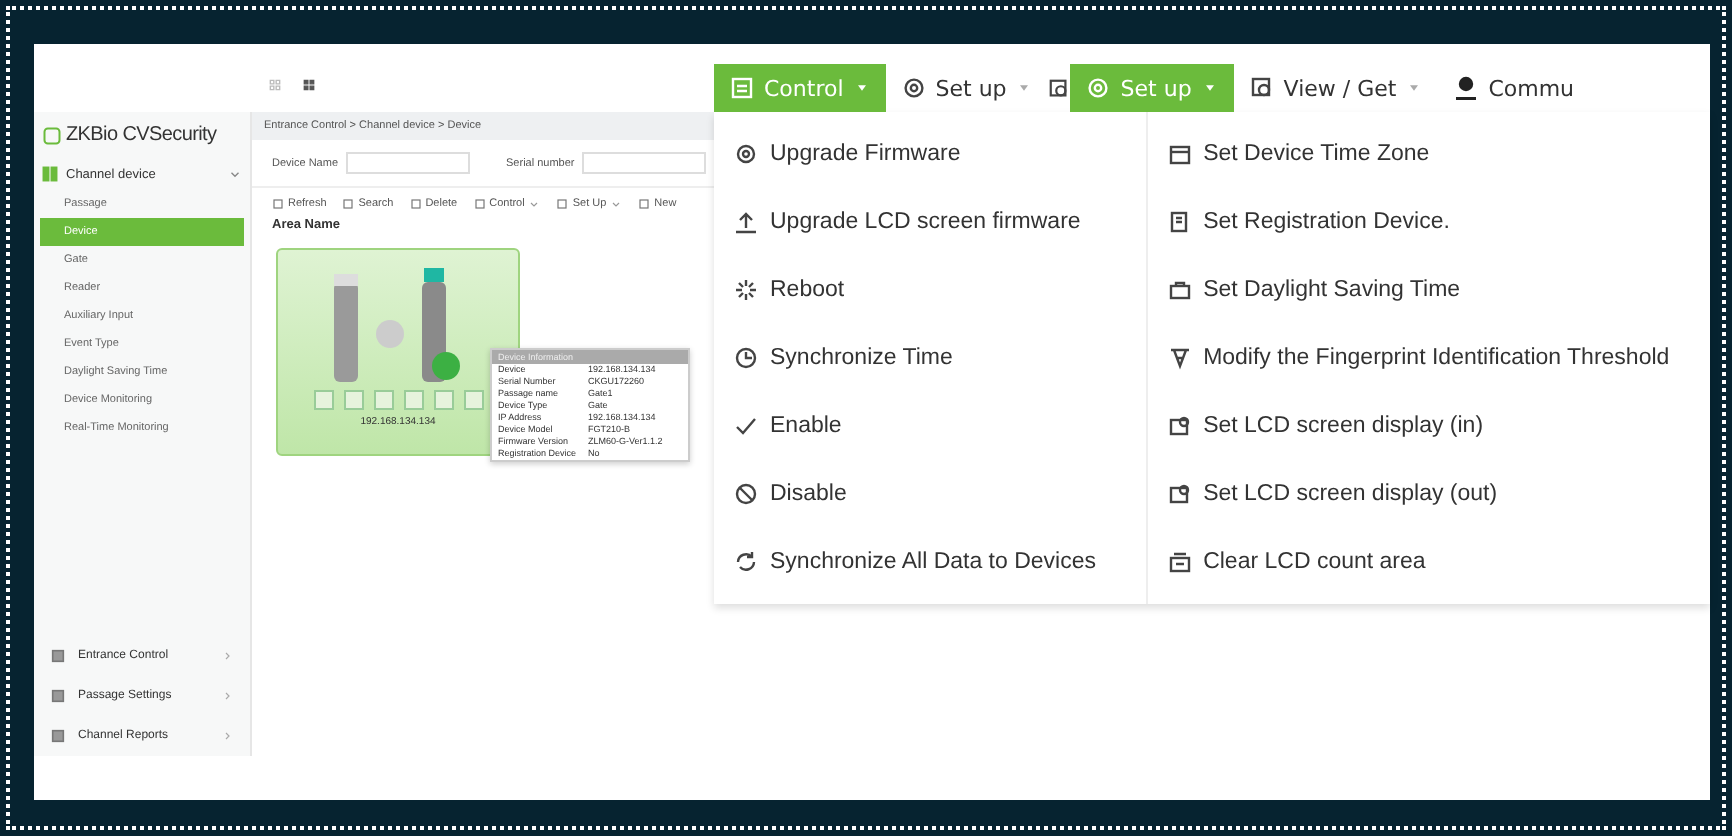 This screenshot has height=836, width=1732. Describe the element at coordinates (309, 84) in the screenshot. I see `tiles-icon` at that location.